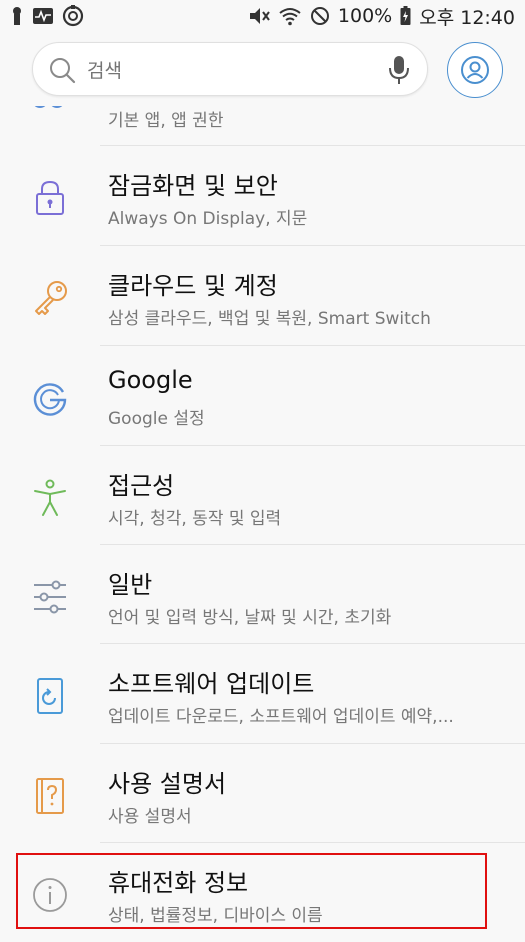  Describe the element at coordinates (211, 684) in the screenshot. I see `list-item-title: 소프트웨어 업데이트` at that location.